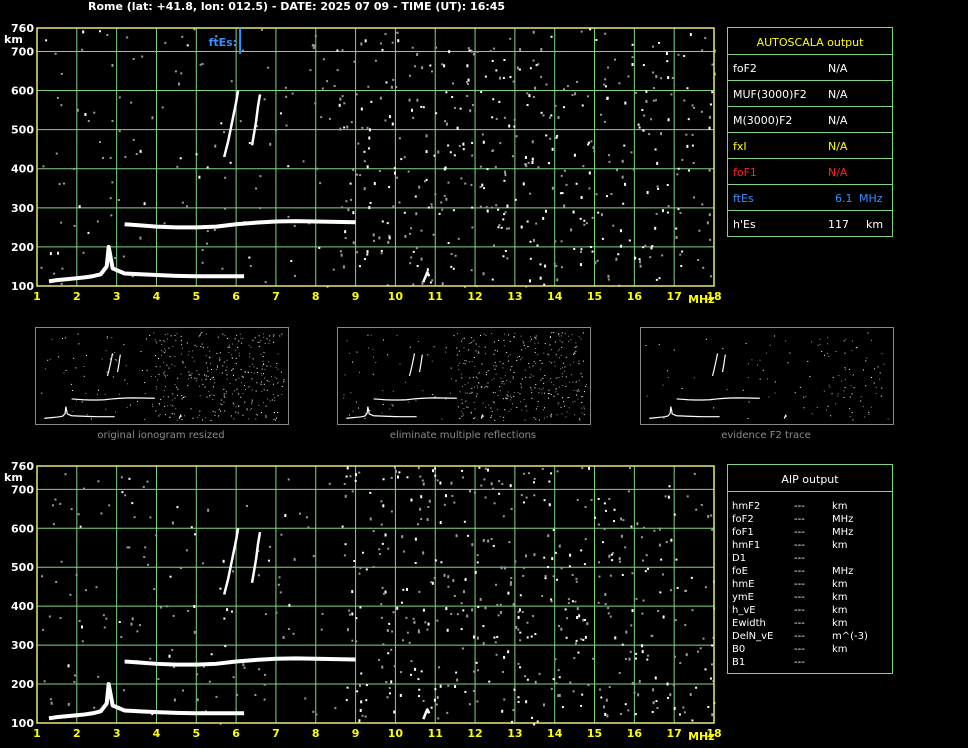  What do you see at coordinates (22, 489) in the screenshot?
I see `y-tick-label: 700` at bounding box center [22, 489].